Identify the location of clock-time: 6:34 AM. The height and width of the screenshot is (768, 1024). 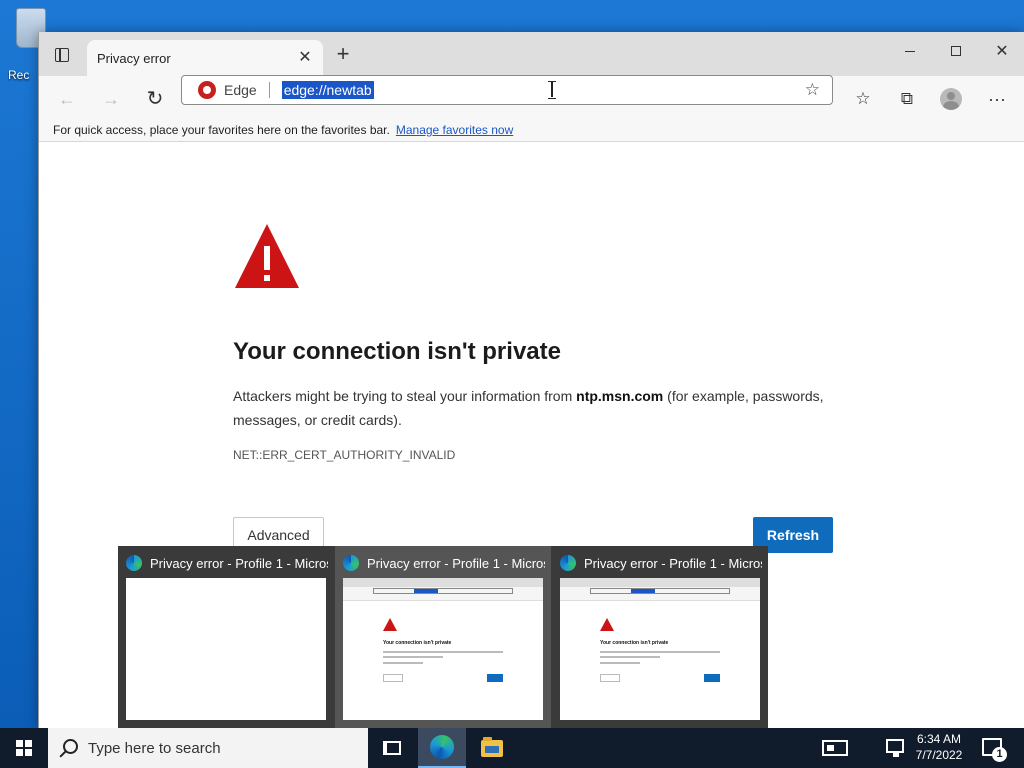
(939, 739).